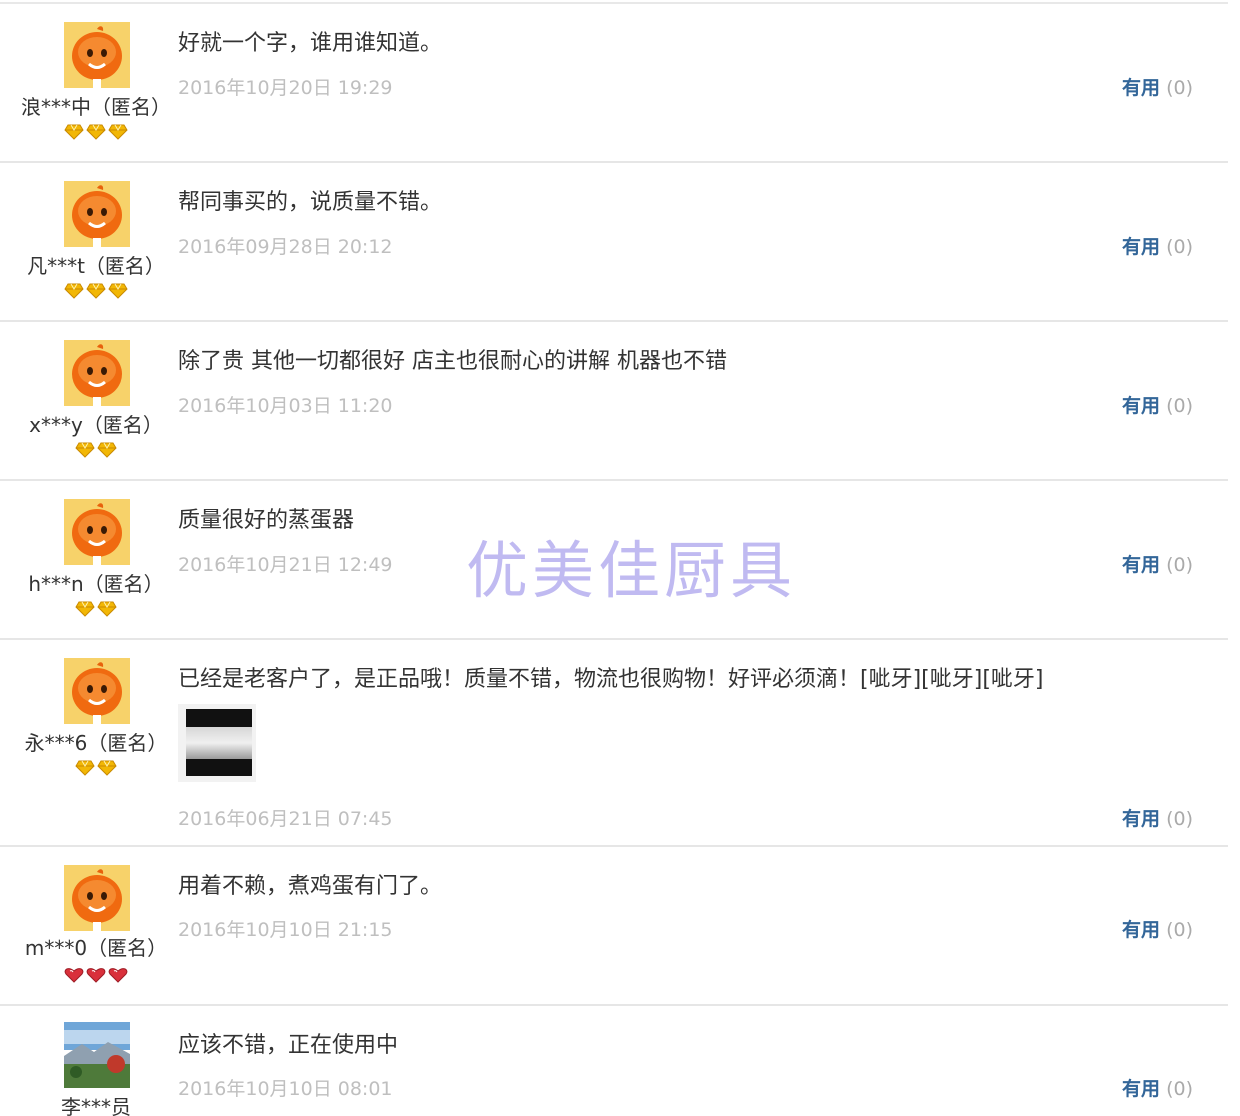 The image size is (1240, 1116). I want to click on reviewer-name: x***y（匿名）, so click(96, 425).